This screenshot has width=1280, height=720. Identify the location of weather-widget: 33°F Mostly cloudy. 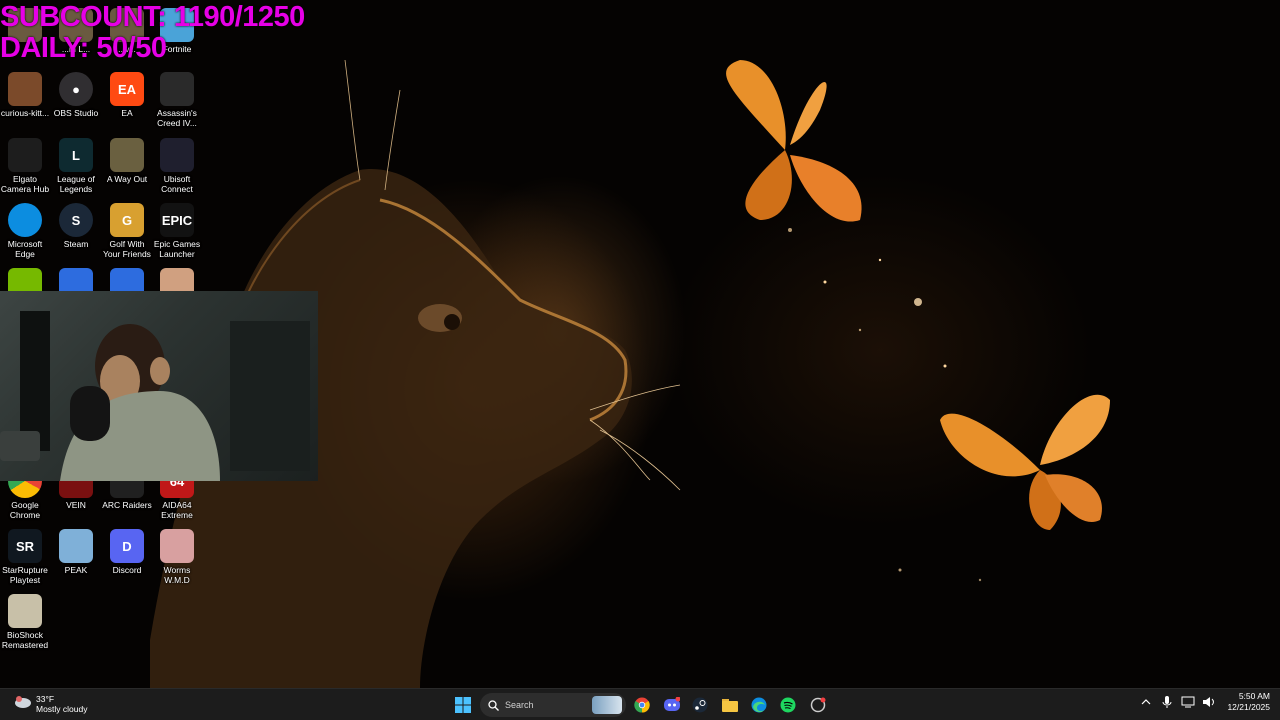
(50, 703).